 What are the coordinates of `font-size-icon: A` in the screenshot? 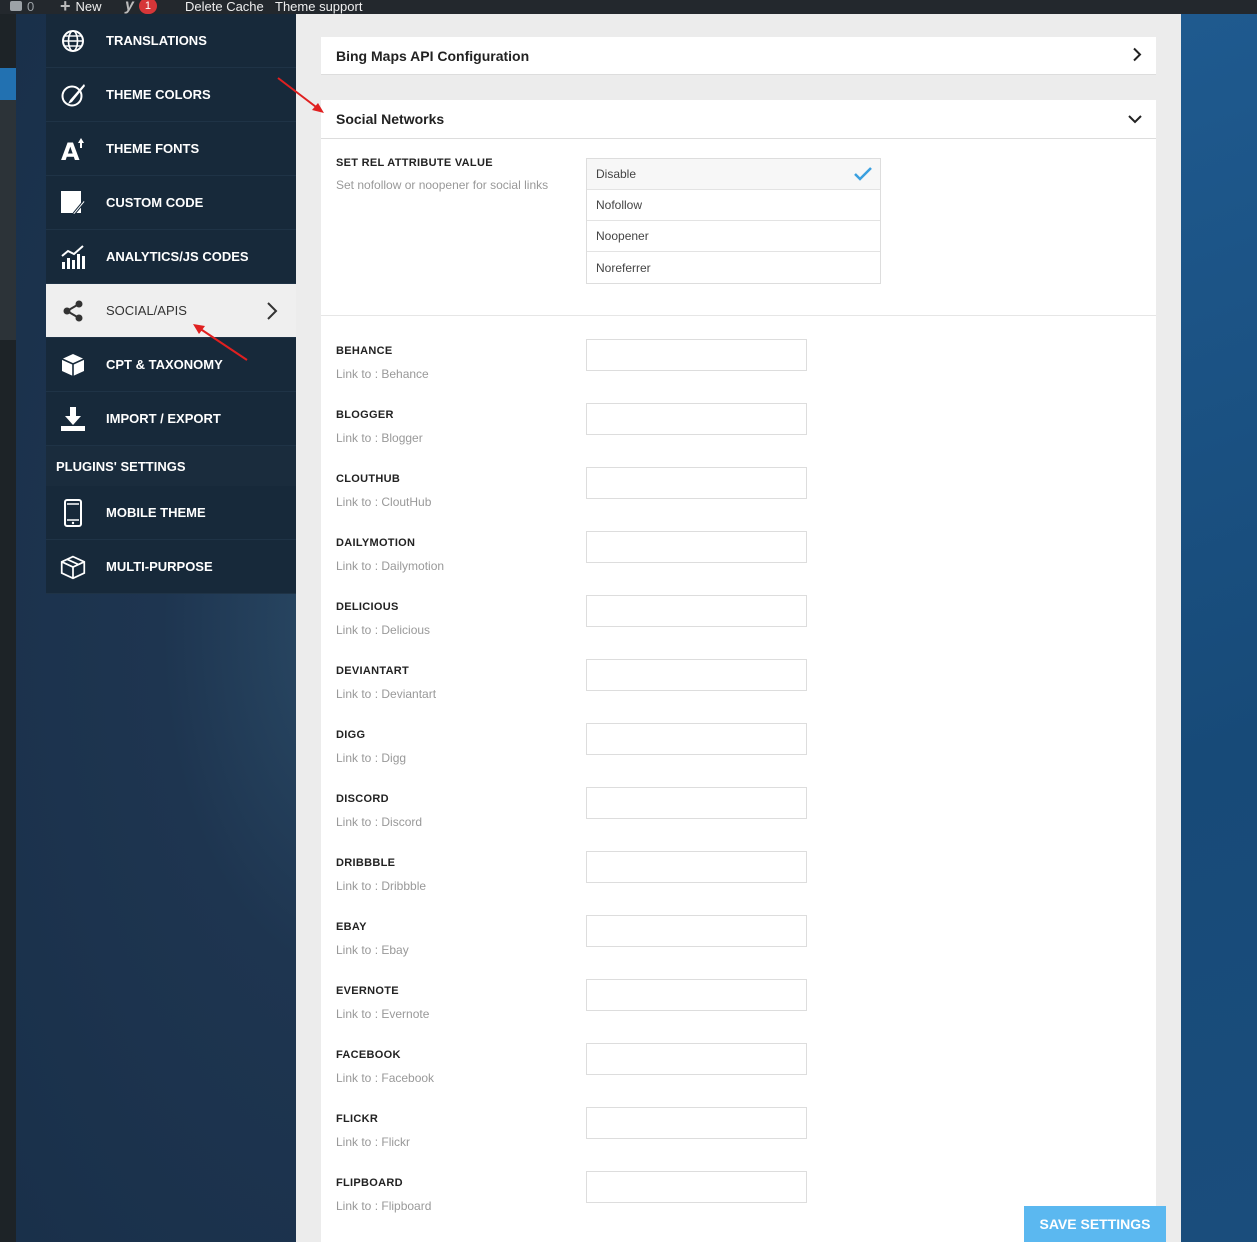 It's located at (73, 149).